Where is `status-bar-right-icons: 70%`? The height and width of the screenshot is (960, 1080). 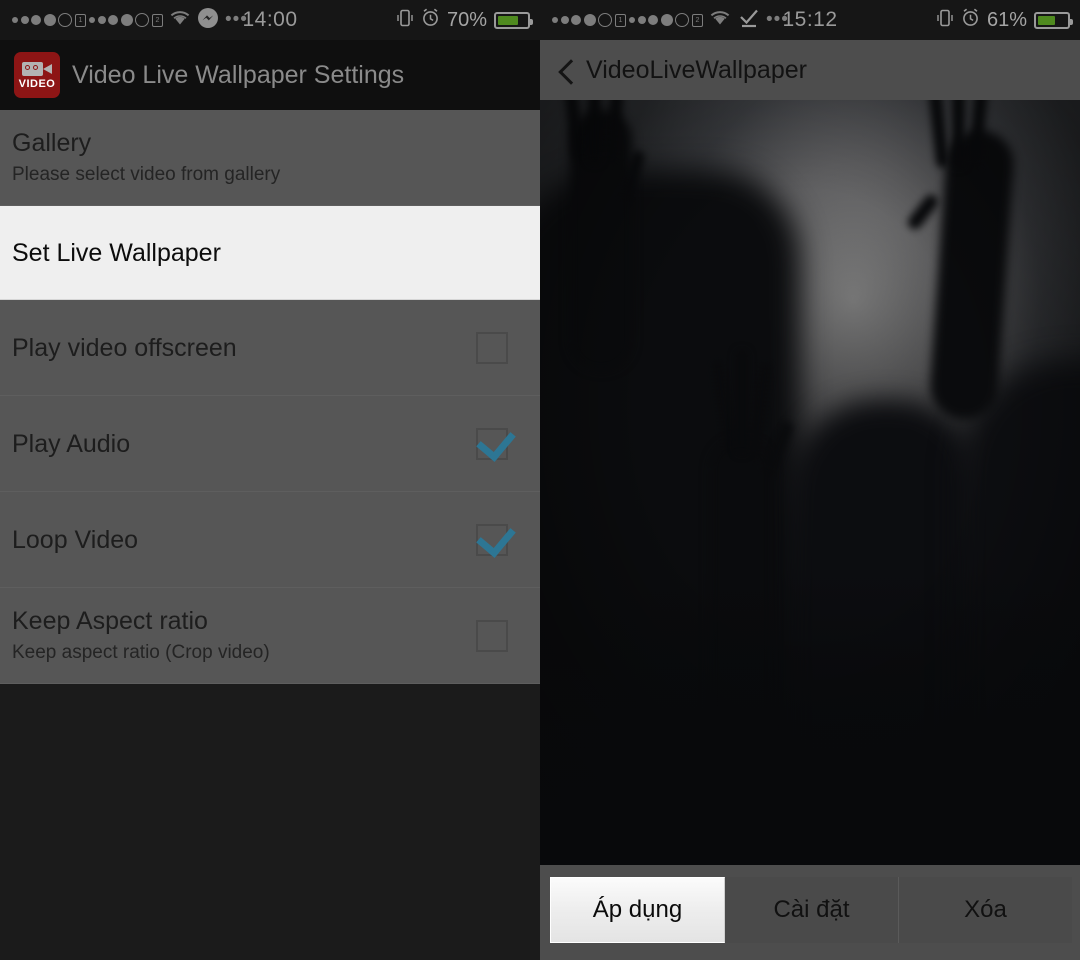
status-bar-right-icons: 70% is located at coordinates (468, 20).